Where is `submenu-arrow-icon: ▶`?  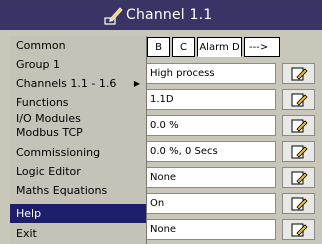 submenu-arrow-icon: ▶ is located at coordinates (136, 83).